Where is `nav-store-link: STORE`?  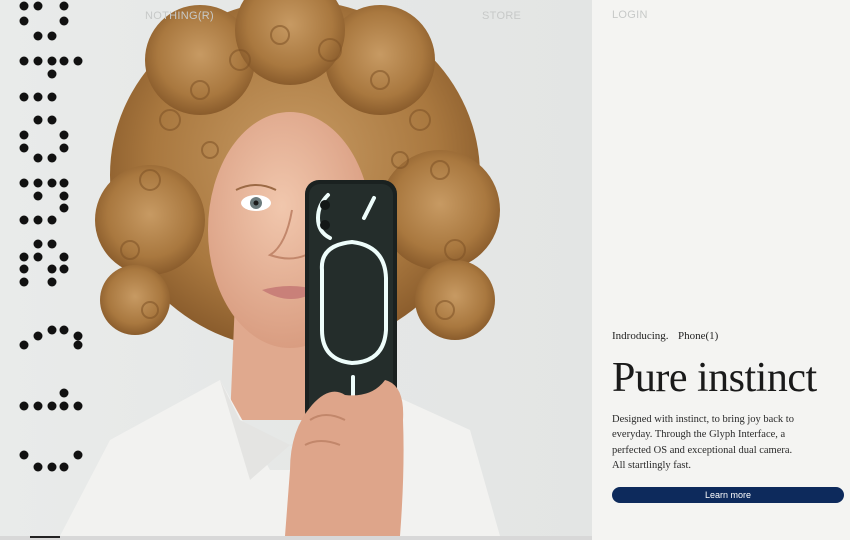
nav-store-link: STORE is located at coordinates (501, 16).